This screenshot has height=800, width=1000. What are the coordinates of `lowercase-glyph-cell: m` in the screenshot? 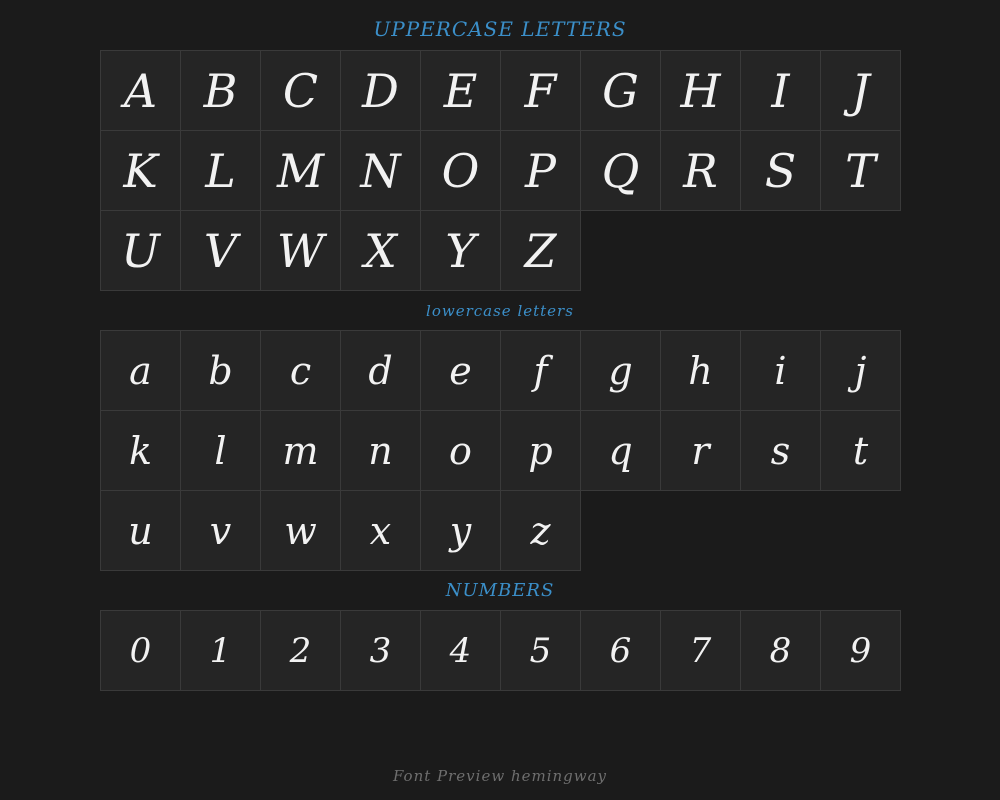 It's located at (301, 451).